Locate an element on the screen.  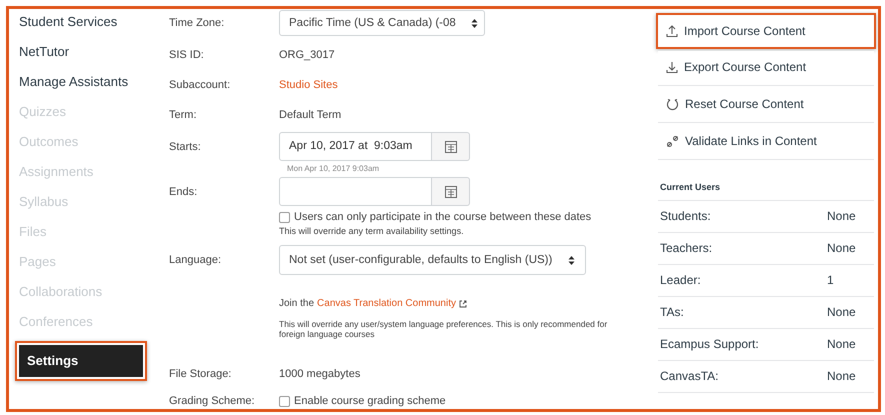
sidebar-item: NetTutor is located at coordinates (75, 54).